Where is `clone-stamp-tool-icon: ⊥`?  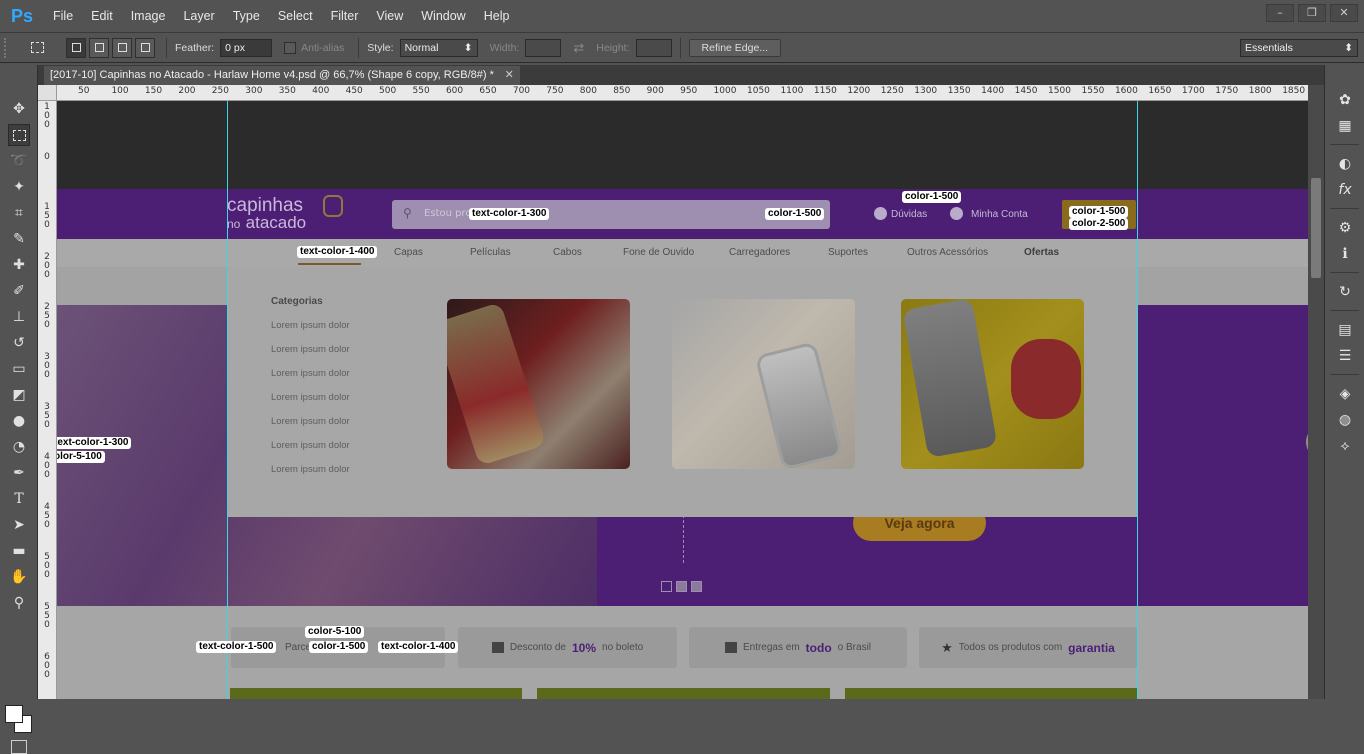 clone-stamp-tool-icon: ⊥ is located at coordinates (19, 317).